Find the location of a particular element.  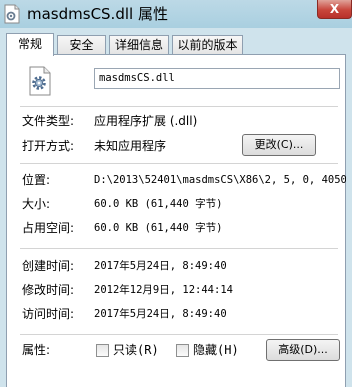

title-bar: masdmsCS.dll 属性 X is located at coordinates (176, 14).